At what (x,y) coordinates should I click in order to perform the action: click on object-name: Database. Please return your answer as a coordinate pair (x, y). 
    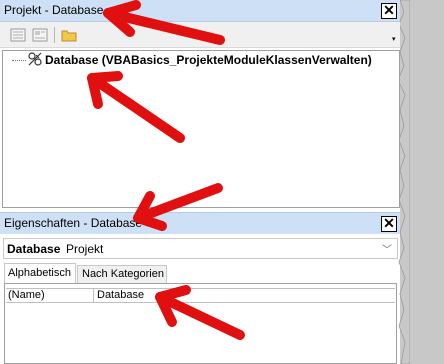
    Looking at the image, I should click on (34, 249).